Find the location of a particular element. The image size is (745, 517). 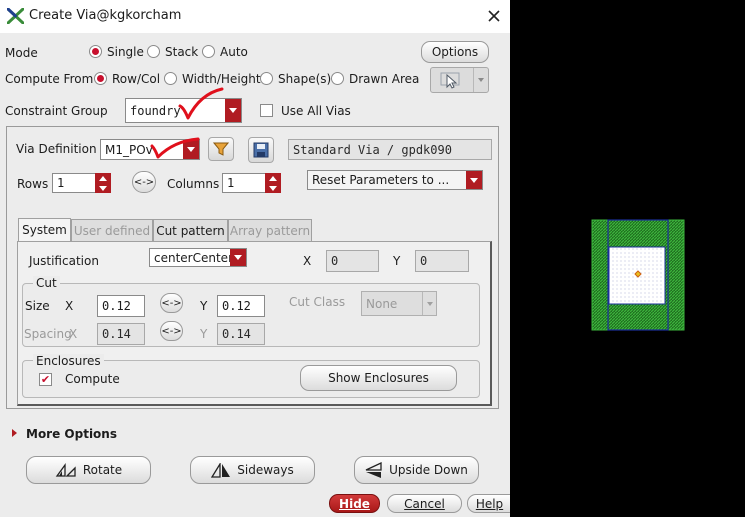

show-enclosures-button: Show Enclosures is located at coordinates (378, 378).